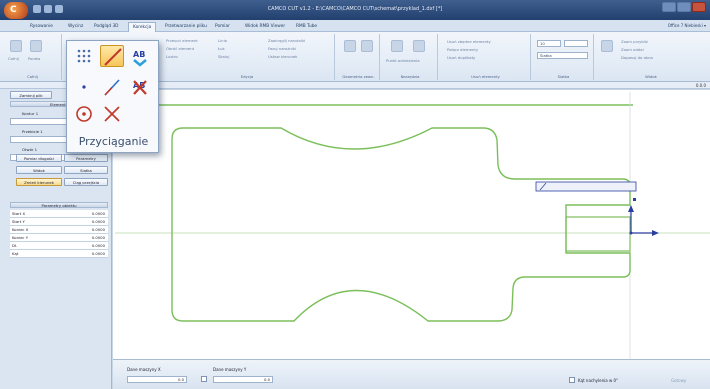  I want to click on ribbon-item: Dopasuj do okna, so click(637, 57).